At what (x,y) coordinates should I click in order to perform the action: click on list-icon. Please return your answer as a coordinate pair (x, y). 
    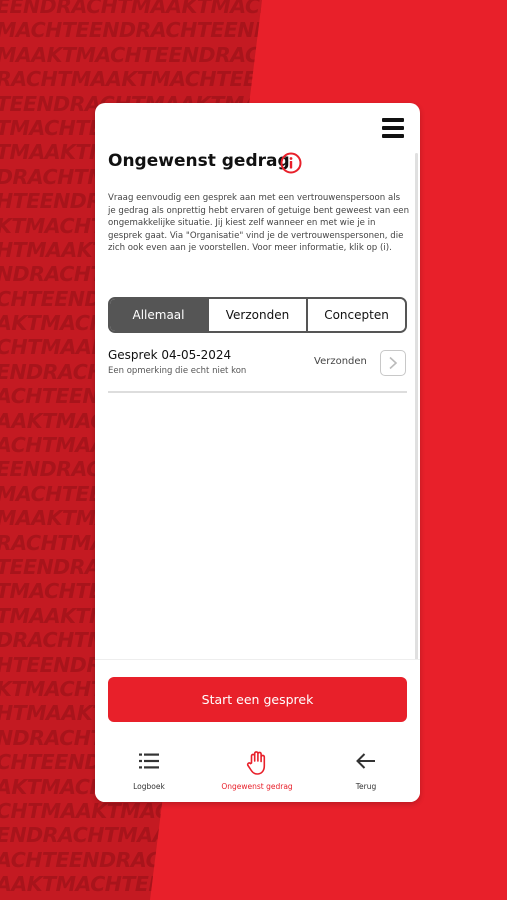
    Looking at the image, I should click on (149, 761).